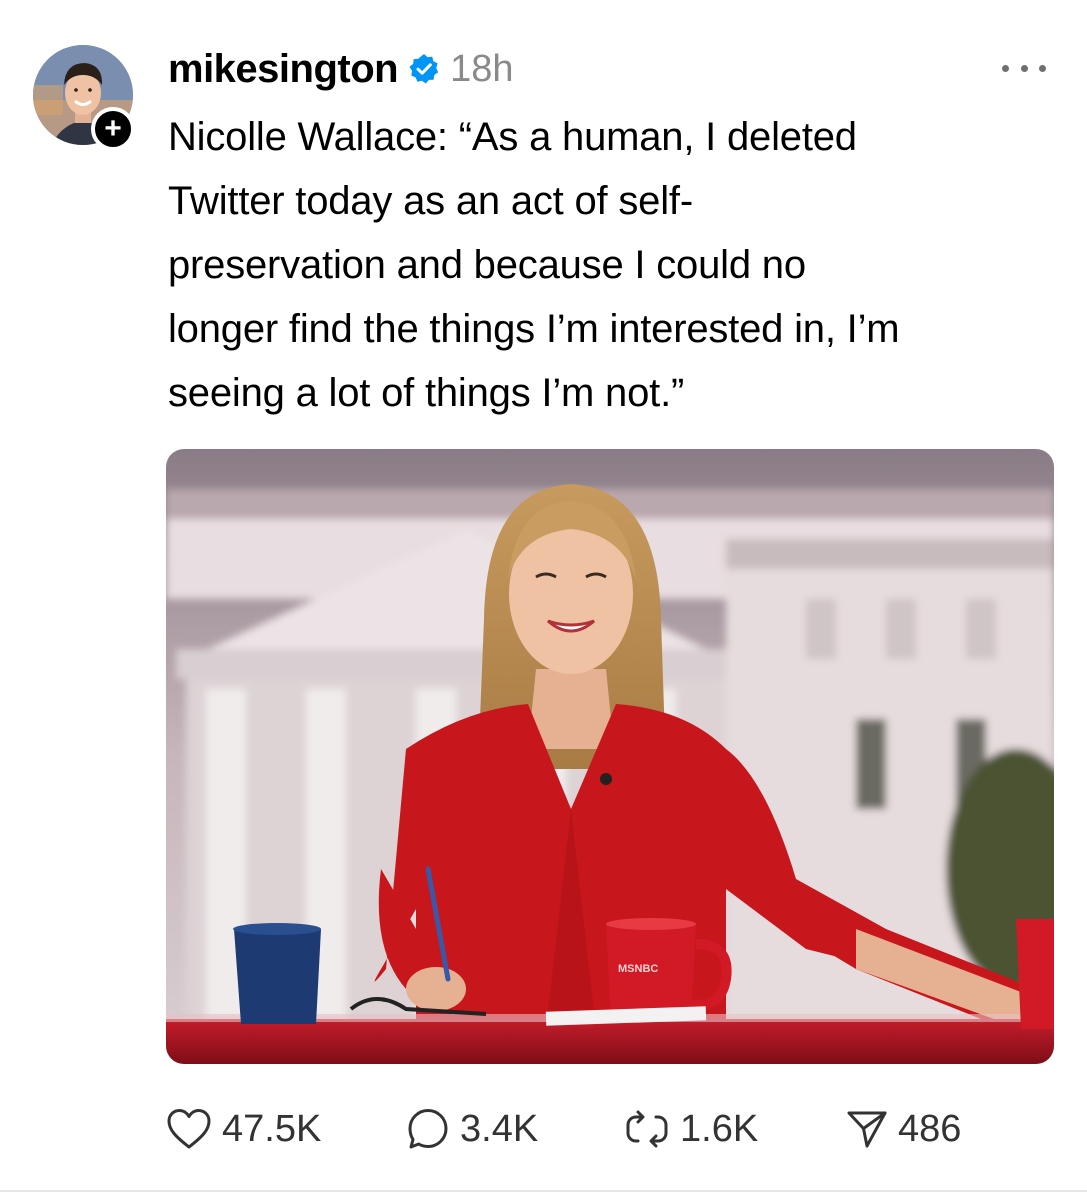  Describe the element at coordinates (499, 1128) in the screenshot. I see `reply-count: 3.4K` at that location.